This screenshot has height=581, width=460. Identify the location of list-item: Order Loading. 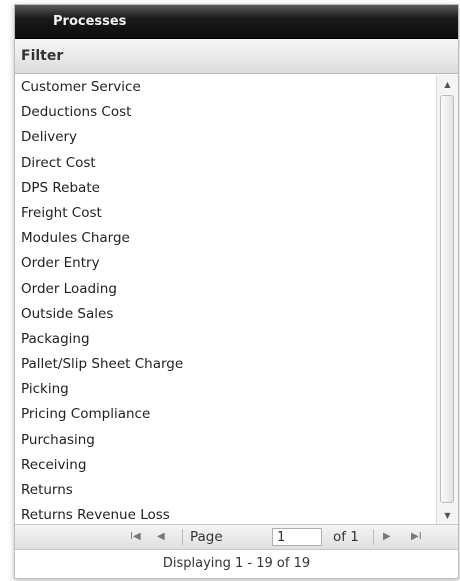
(225, 289).